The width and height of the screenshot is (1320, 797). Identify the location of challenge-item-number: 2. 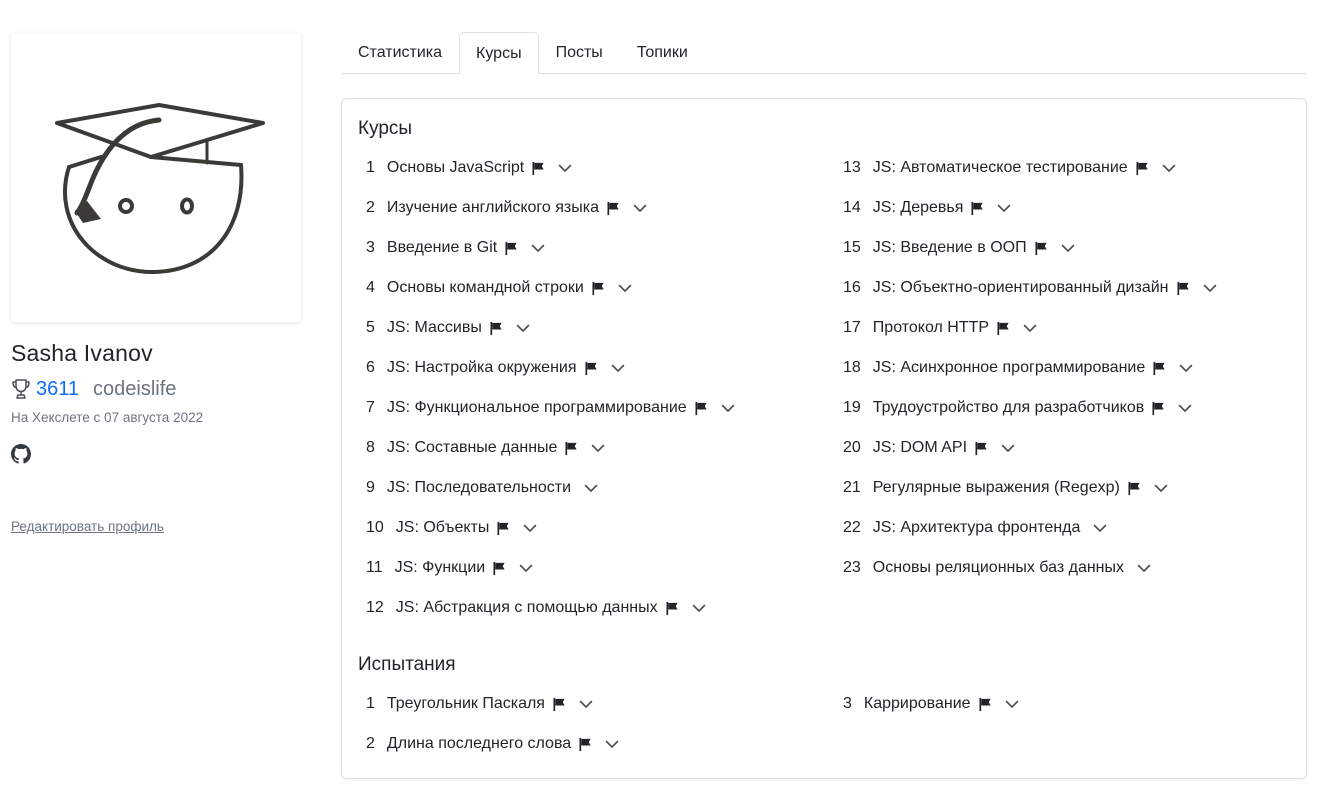
(370, 743).